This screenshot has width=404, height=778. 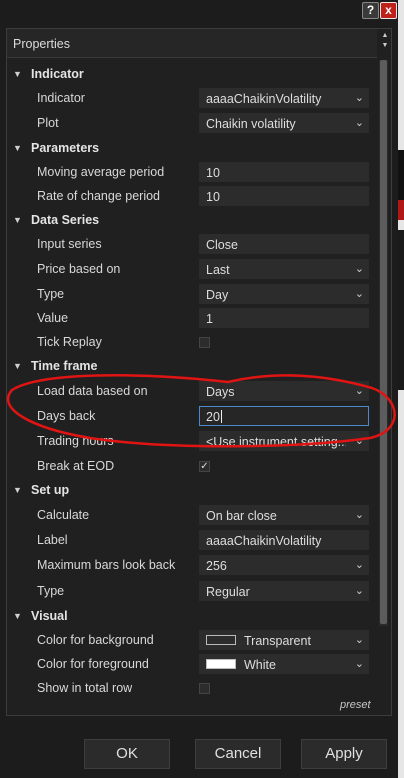 What do you see at coordinates (251, 124) in the screenshot?
I see `property-value: Chaikin volatility` at bounding box center [251, 124].